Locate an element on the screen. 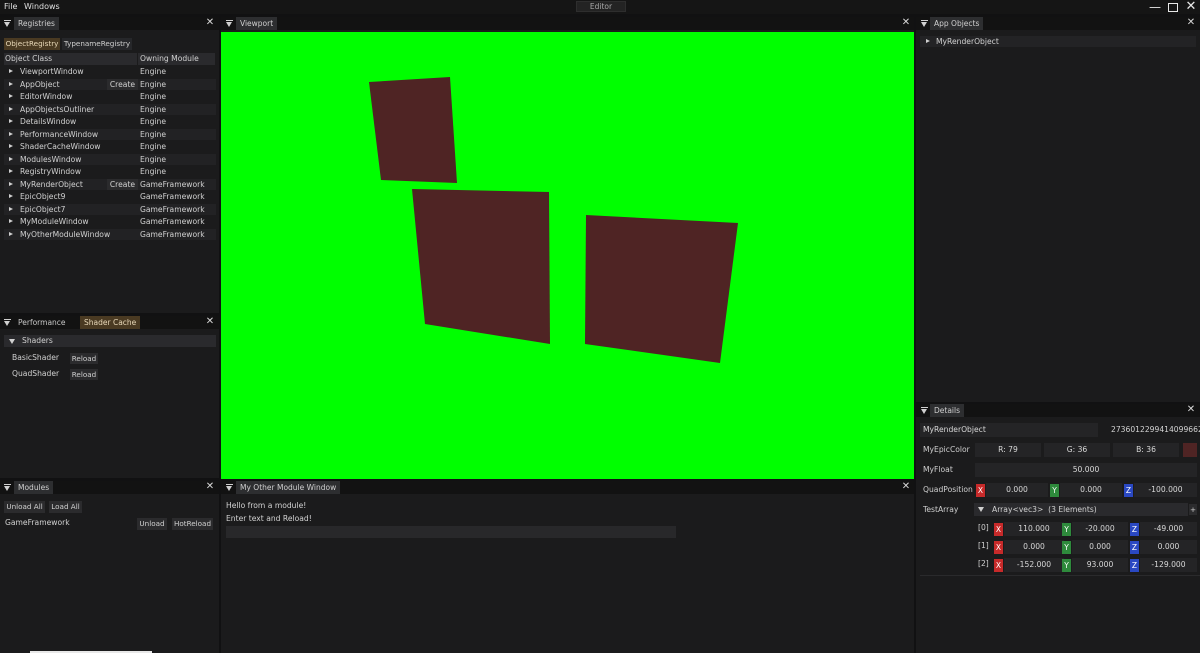 The height and width of the screenshot is (653, 1200). registry-row: AppObjectsOutliner Engine is located at coordinates (110, 109).